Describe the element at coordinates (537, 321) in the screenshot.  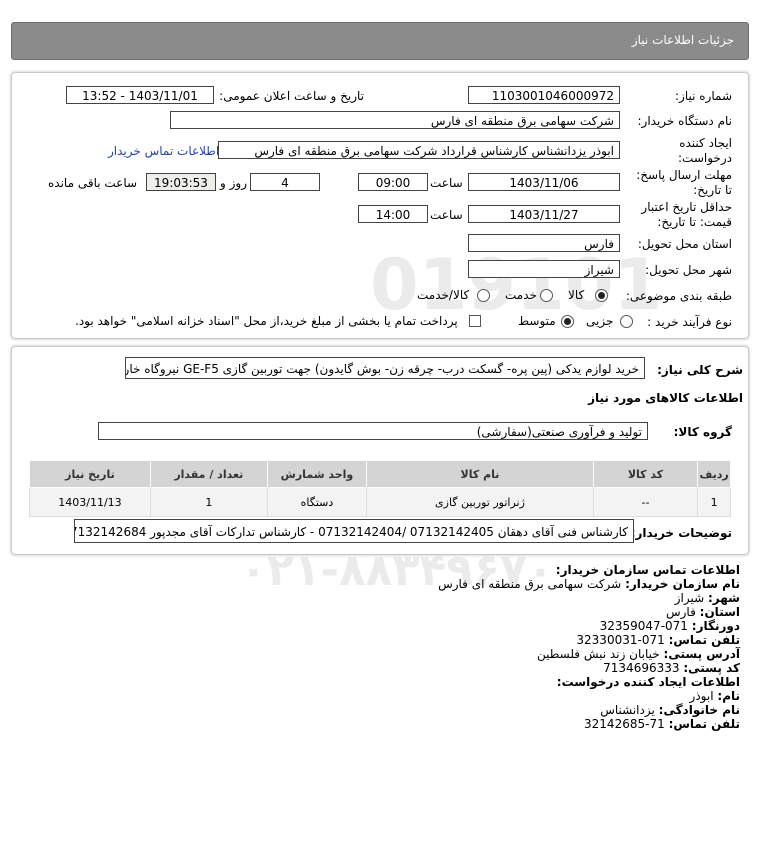
I see `process-option-medium: متوسط` at that location.